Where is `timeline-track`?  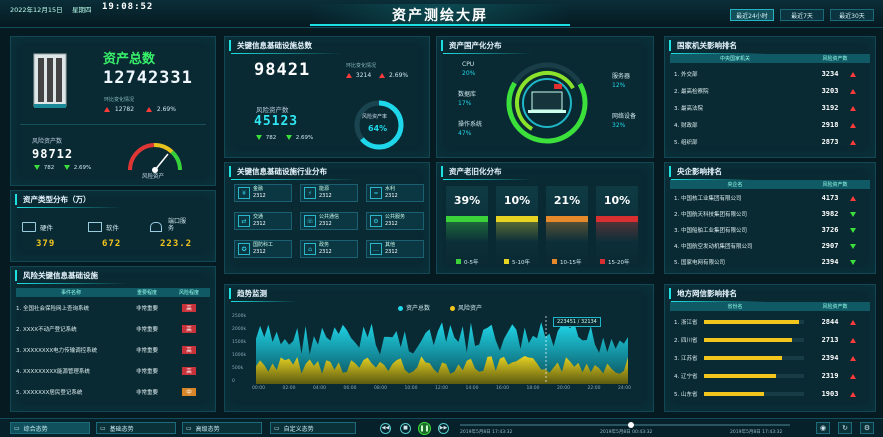
timeline-track is located at coordinates (625, 425).